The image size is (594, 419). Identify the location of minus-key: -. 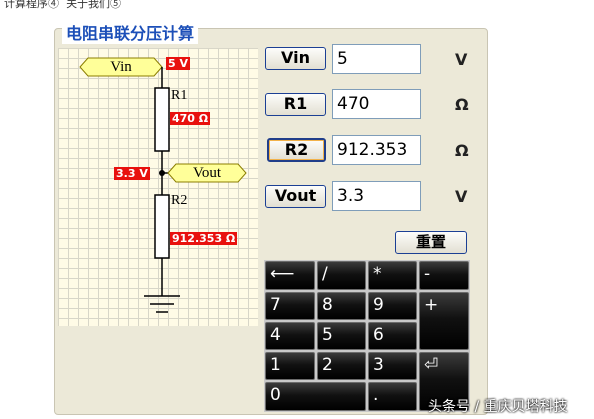
(444, 275).